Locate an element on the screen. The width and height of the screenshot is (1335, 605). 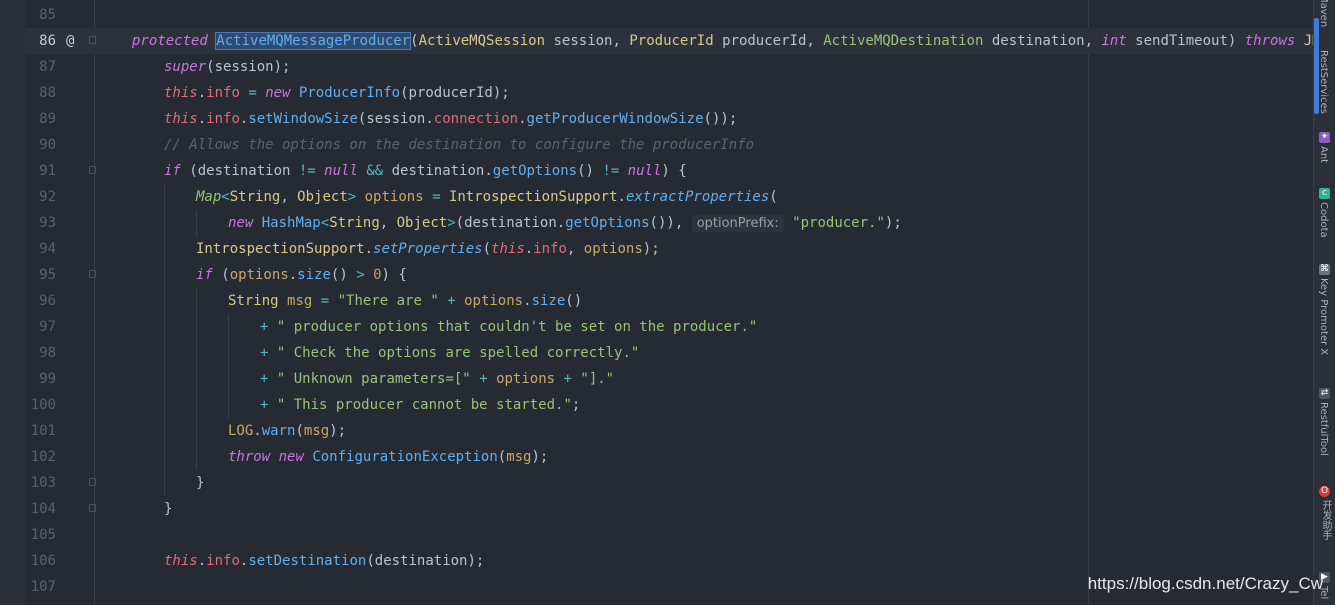
code-text: this.info.setDestination(destination); is located at coordinates (324, 561).